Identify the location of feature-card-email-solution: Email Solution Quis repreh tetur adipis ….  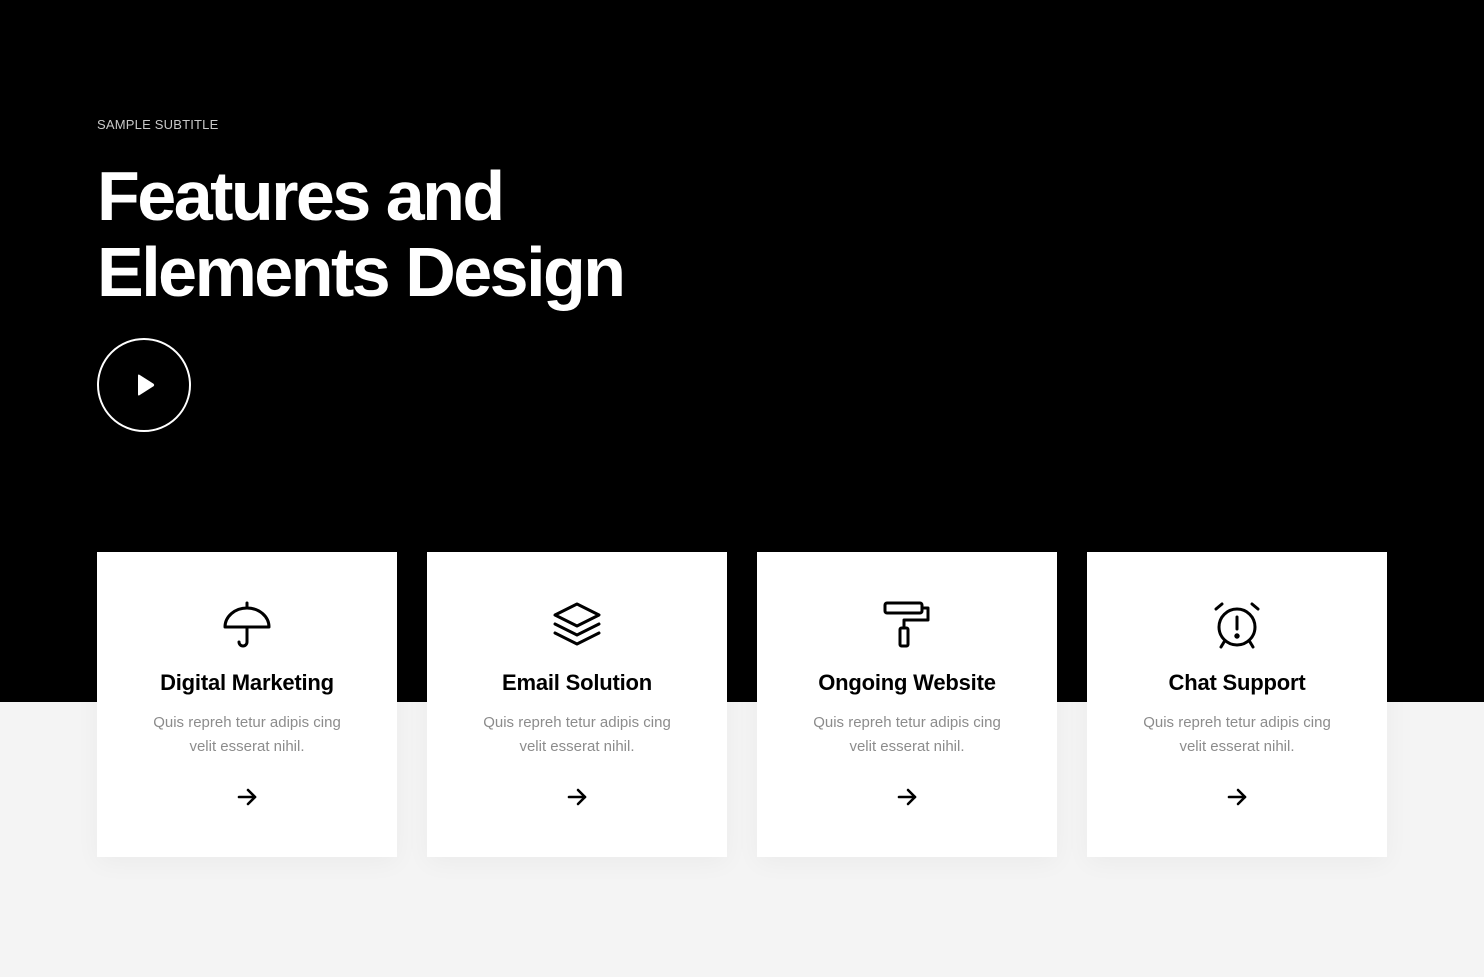
(577, 704).